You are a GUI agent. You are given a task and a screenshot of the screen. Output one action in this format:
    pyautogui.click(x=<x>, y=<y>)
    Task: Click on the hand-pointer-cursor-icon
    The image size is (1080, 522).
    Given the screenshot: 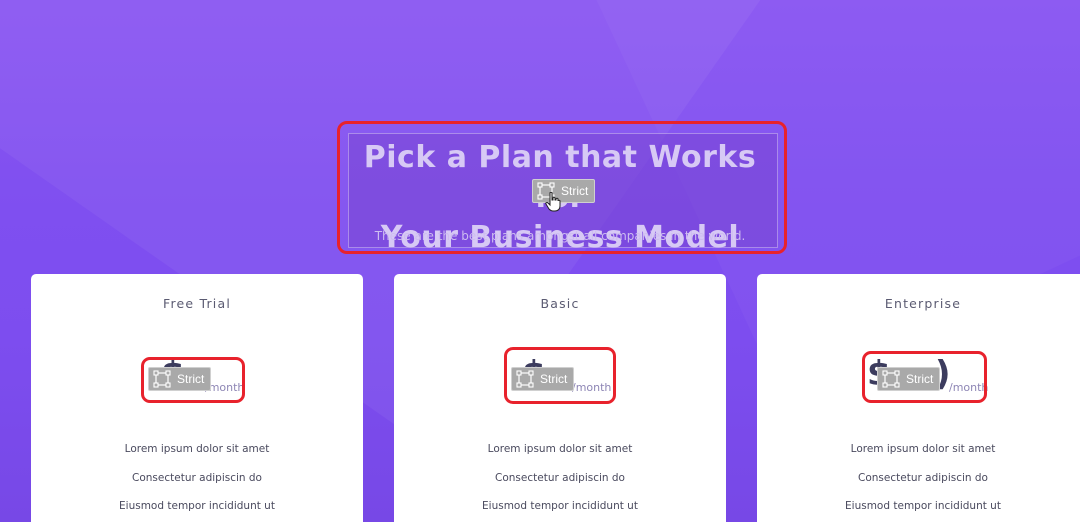 What is the action you would take?
    pyautogui.click(x=553, y=202)
    